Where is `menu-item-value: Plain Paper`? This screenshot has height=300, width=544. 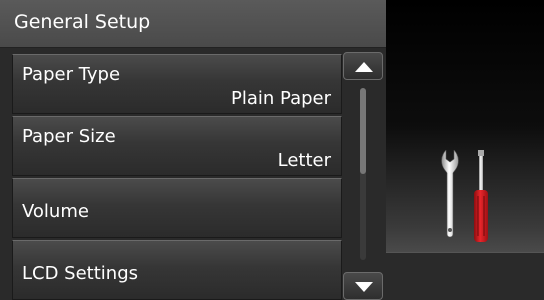
menu-item-value: Plain Paper is located at coordinates (281, 98).